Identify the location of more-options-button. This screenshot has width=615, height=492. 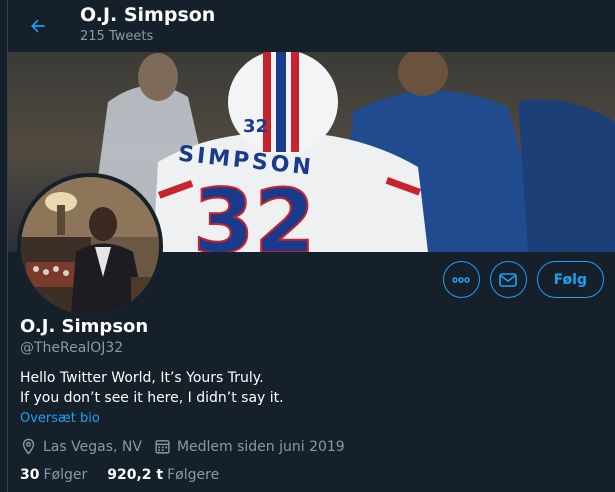
(461, 279).